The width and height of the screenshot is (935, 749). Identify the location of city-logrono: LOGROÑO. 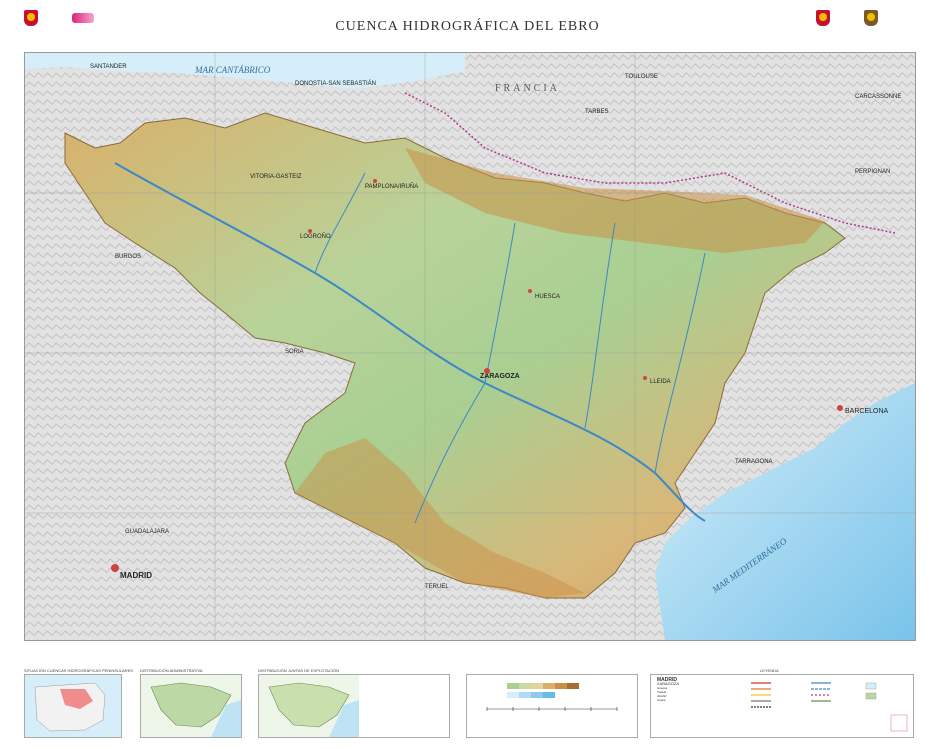
(315, 236).